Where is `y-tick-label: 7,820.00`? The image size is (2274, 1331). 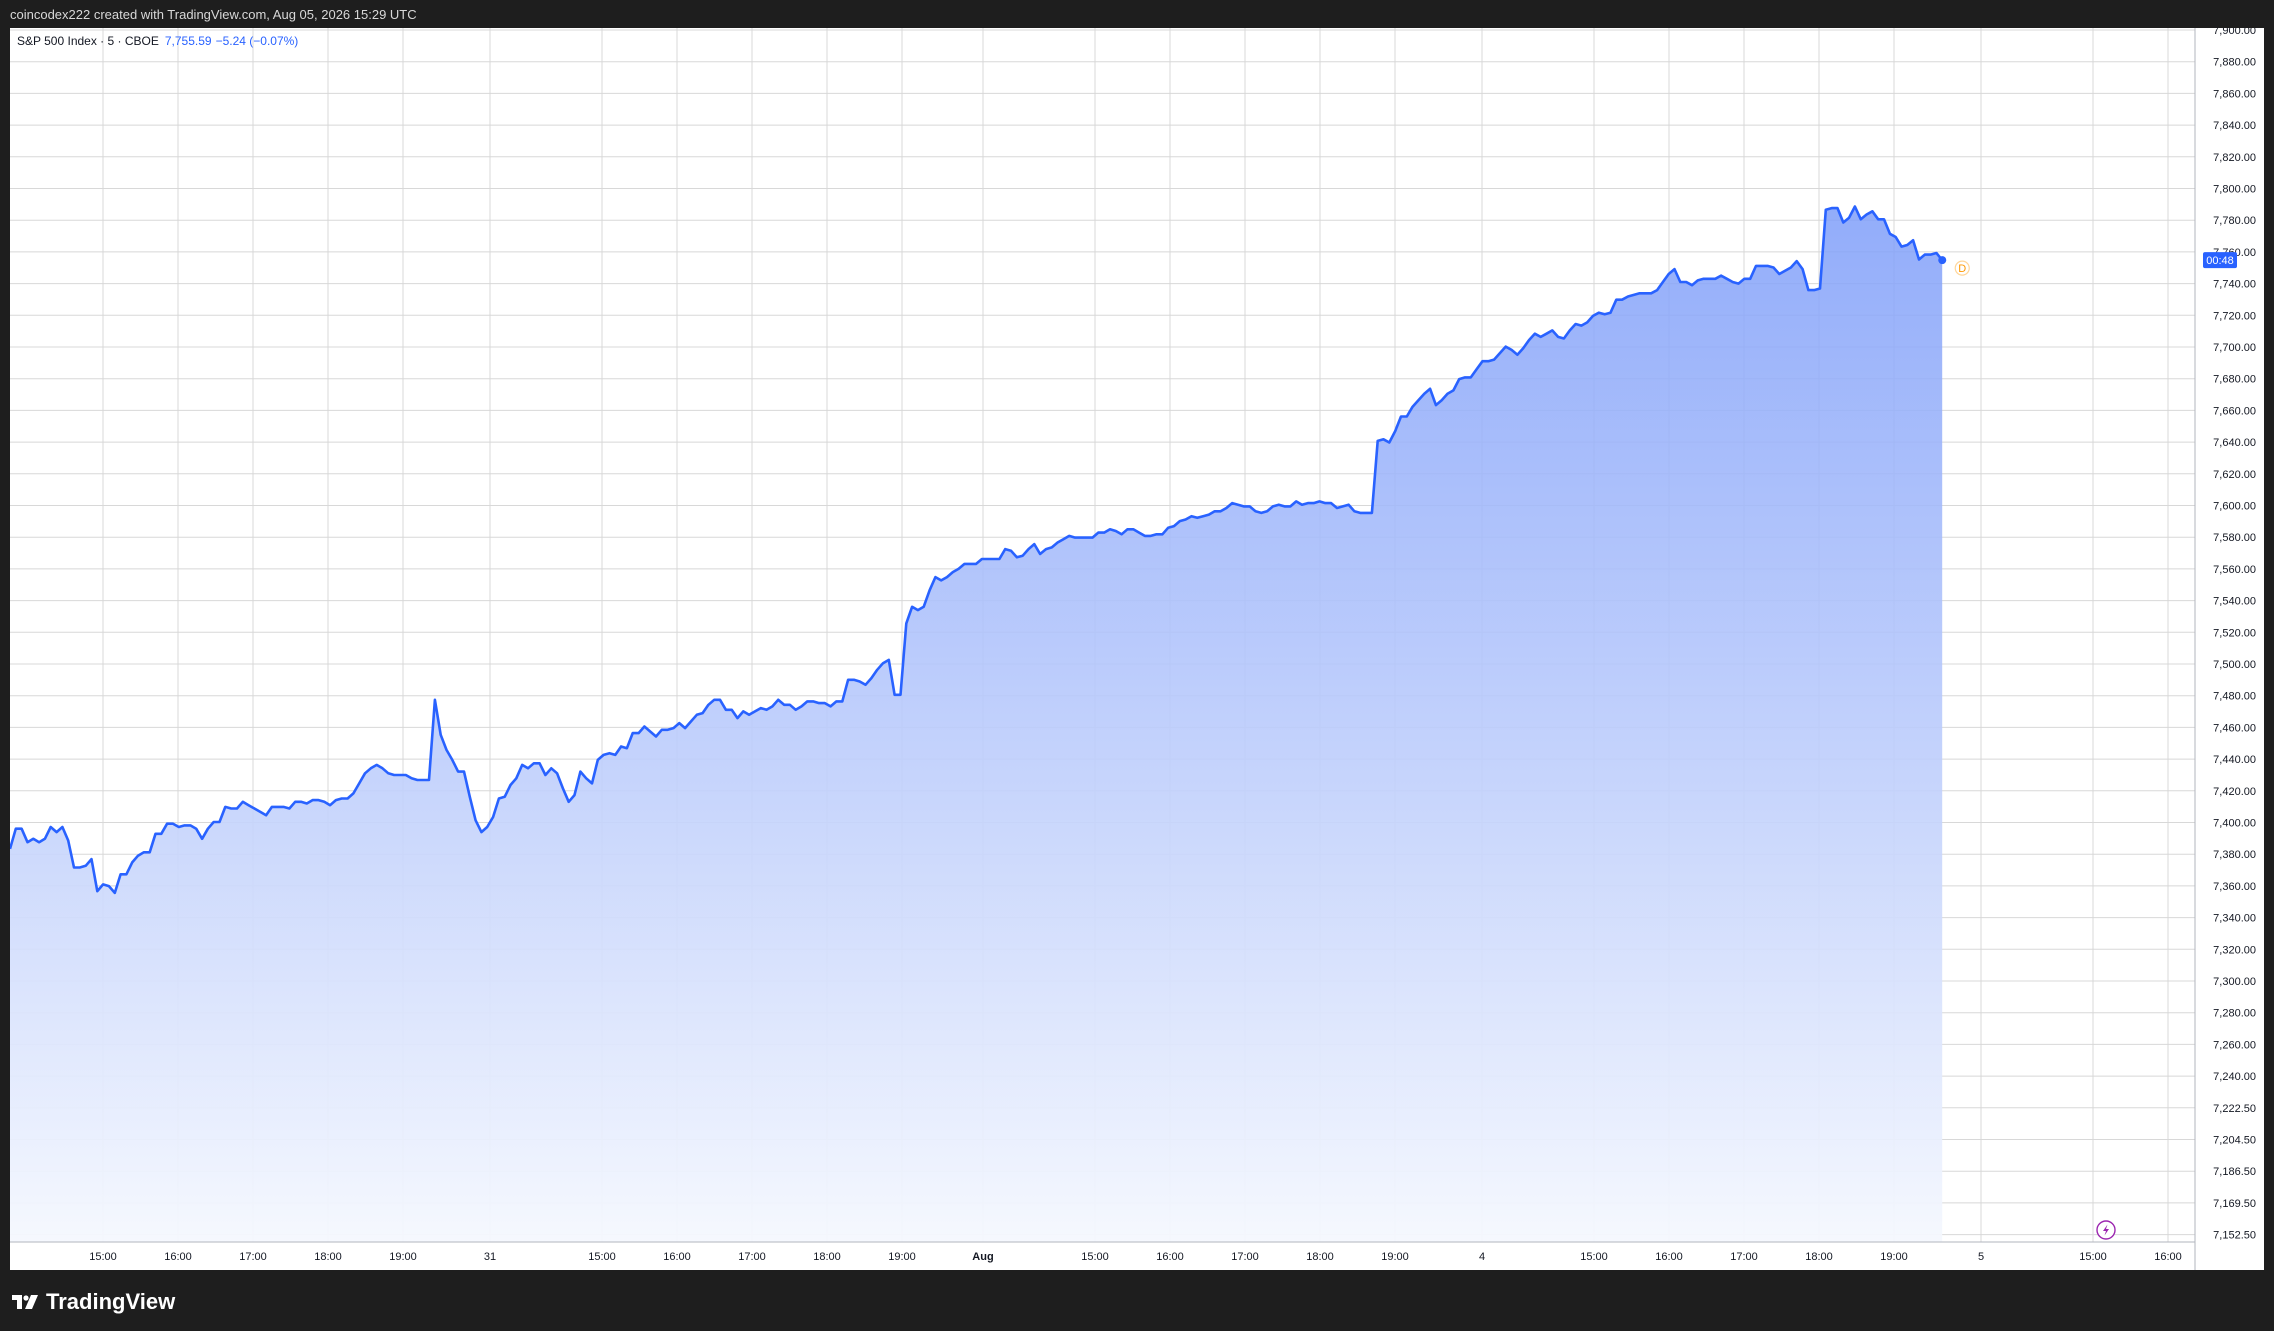
y-tick-label: 7,820.00 is located at coordinates (2234, 158).